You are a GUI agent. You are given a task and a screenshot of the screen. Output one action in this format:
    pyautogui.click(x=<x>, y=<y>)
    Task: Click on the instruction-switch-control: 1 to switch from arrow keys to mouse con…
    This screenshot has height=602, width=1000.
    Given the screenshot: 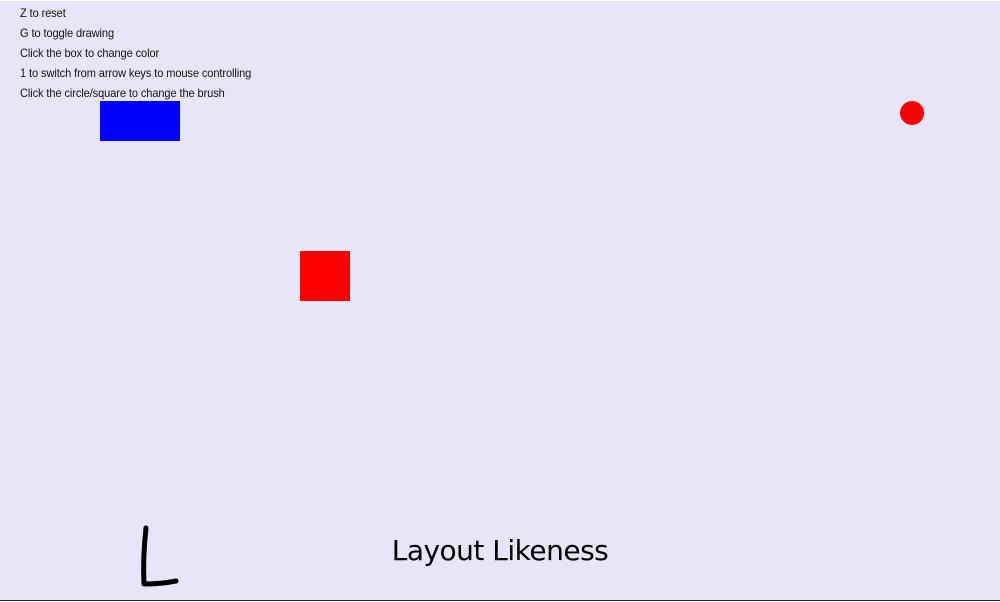 What is the action you would take?
    pyautogui.click(x=136, y=73)
    